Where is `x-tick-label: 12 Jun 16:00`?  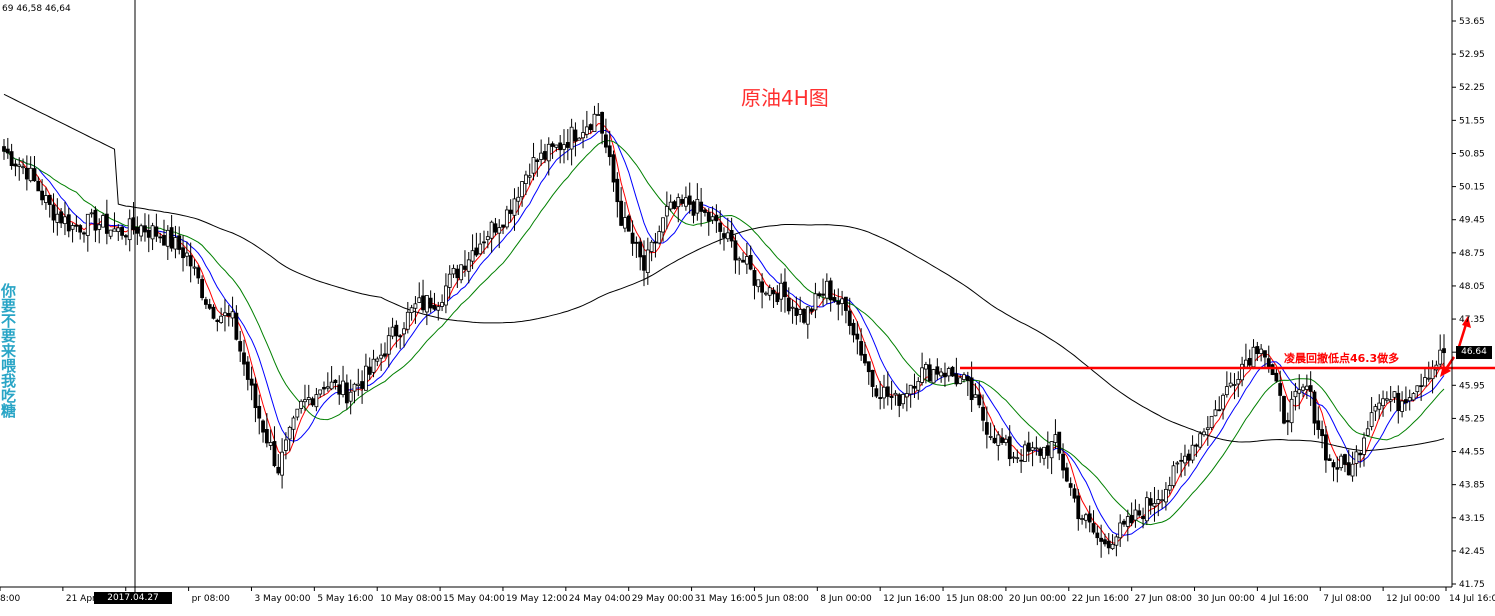 x-tick-label: 12 Jun 16:00 is located at coordinates (911, 599).